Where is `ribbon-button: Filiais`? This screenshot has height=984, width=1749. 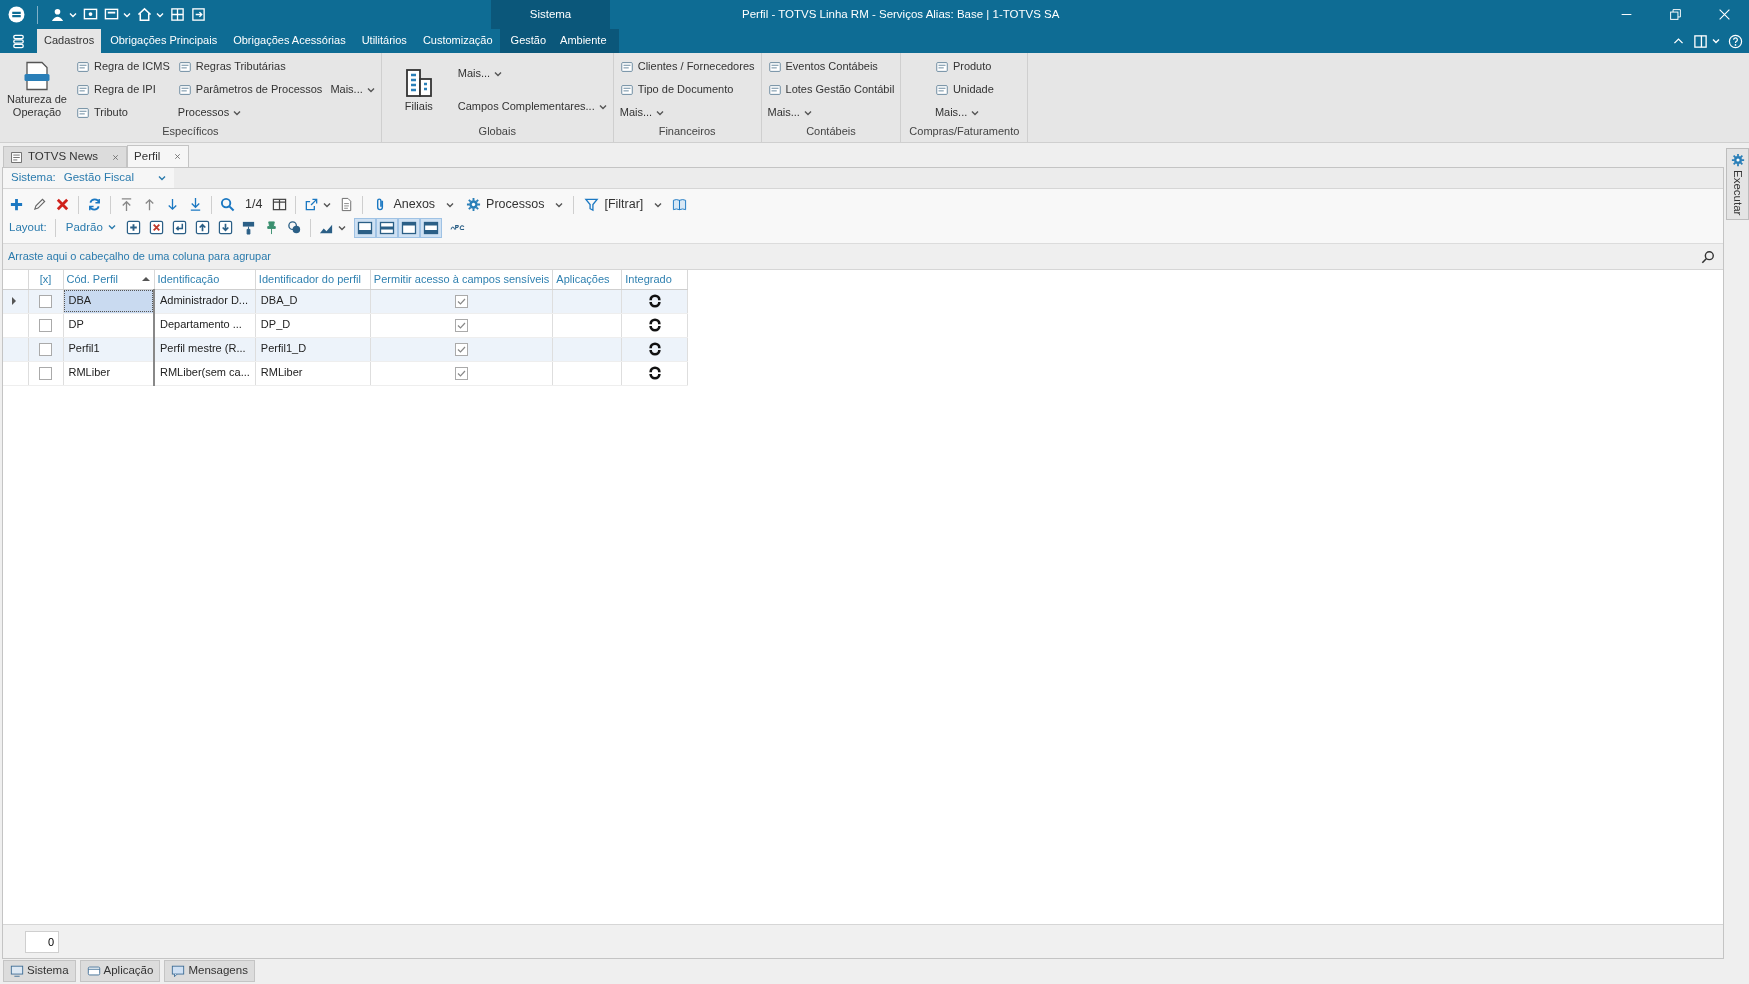
ribbon-button: Filiais is located at coordinates (418, 90).